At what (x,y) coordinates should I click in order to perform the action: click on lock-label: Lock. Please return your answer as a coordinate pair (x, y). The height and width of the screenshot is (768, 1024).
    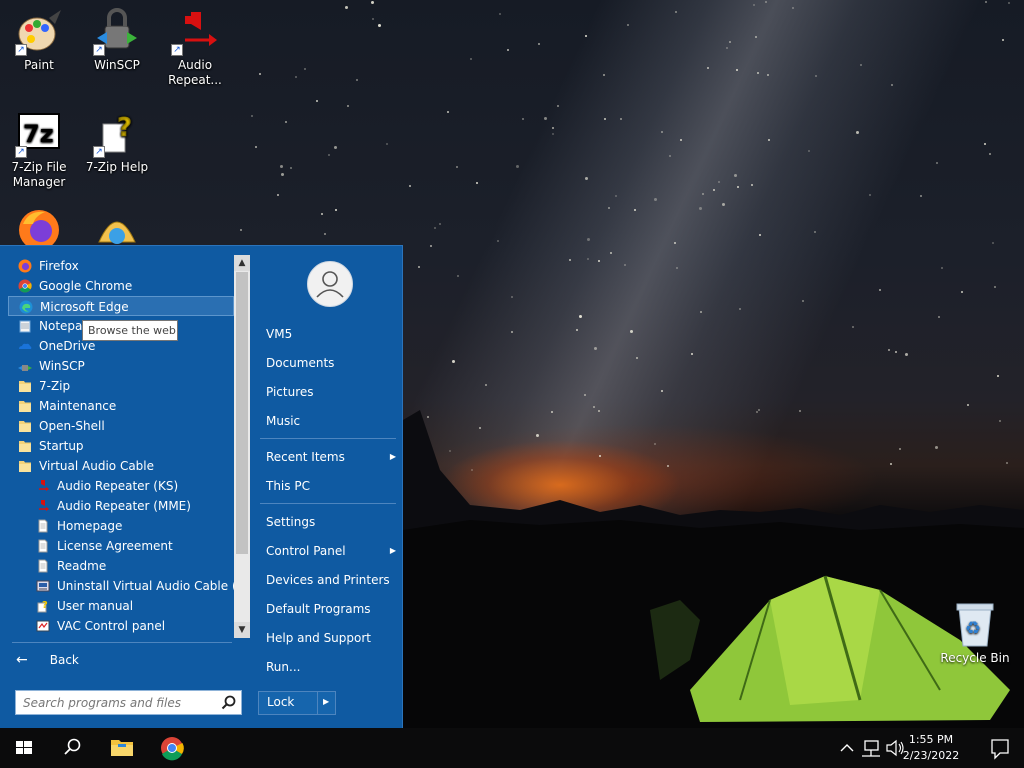
    Looking at the image, I should click on (281, 702).